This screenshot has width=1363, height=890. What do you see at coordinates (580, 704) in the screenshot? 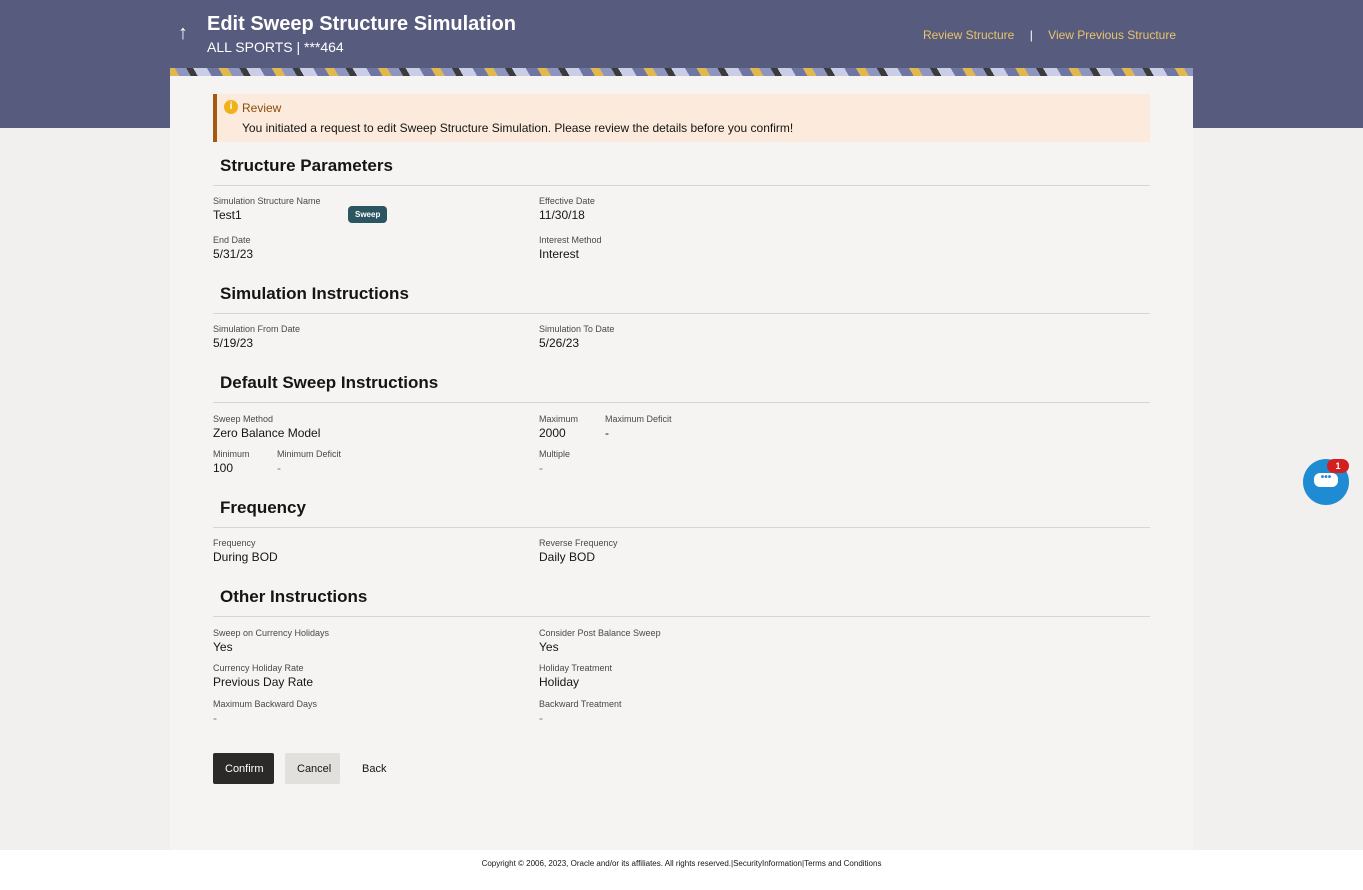
I see `field-label: Backward Treatment` at bounding box center [580, 704].